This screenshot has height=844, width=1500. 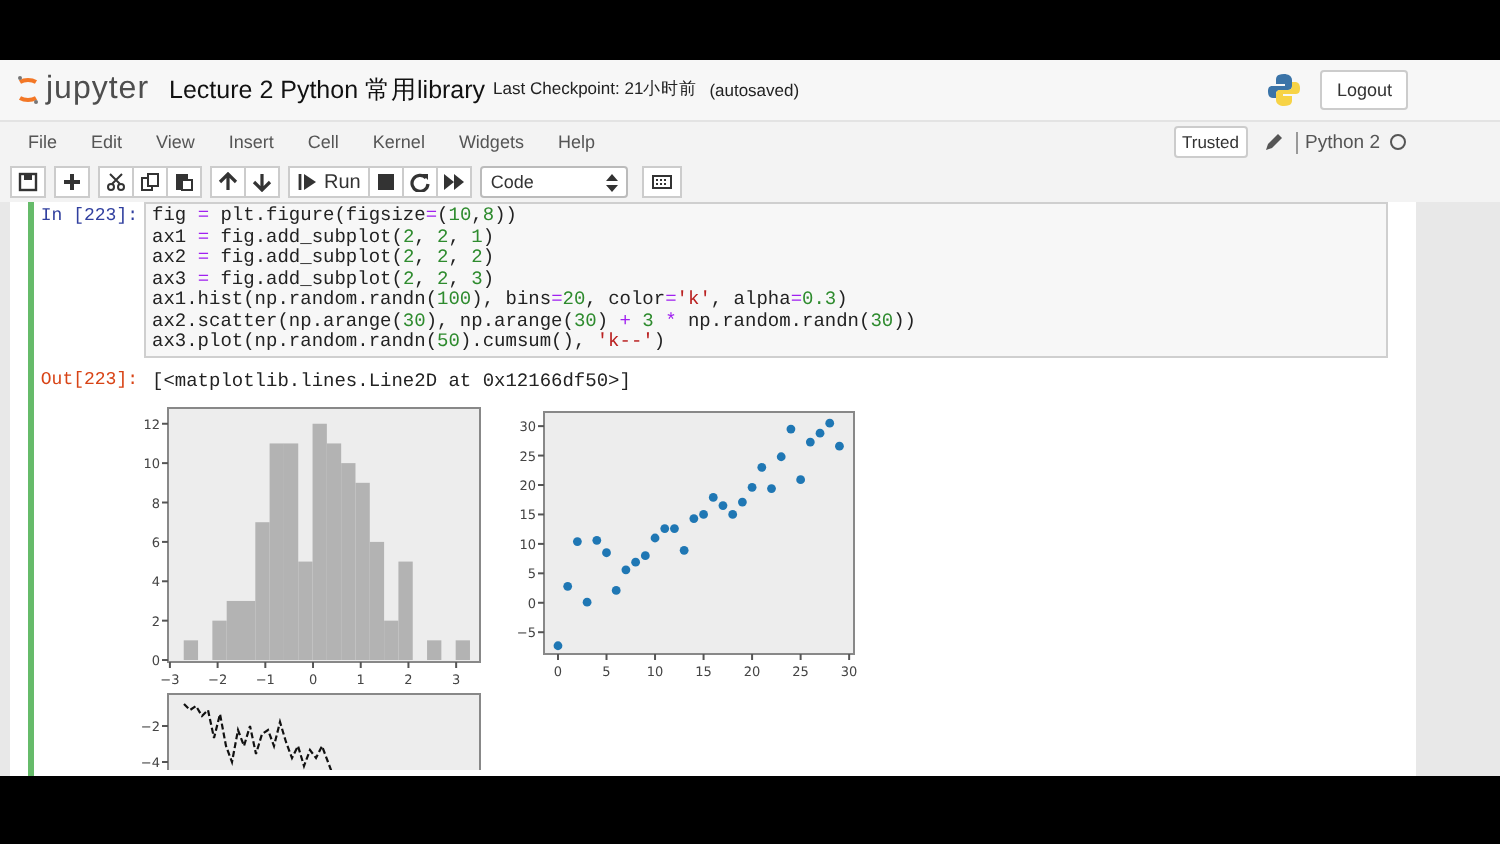 I want to click on copy-button, so click(x=150, y=182).